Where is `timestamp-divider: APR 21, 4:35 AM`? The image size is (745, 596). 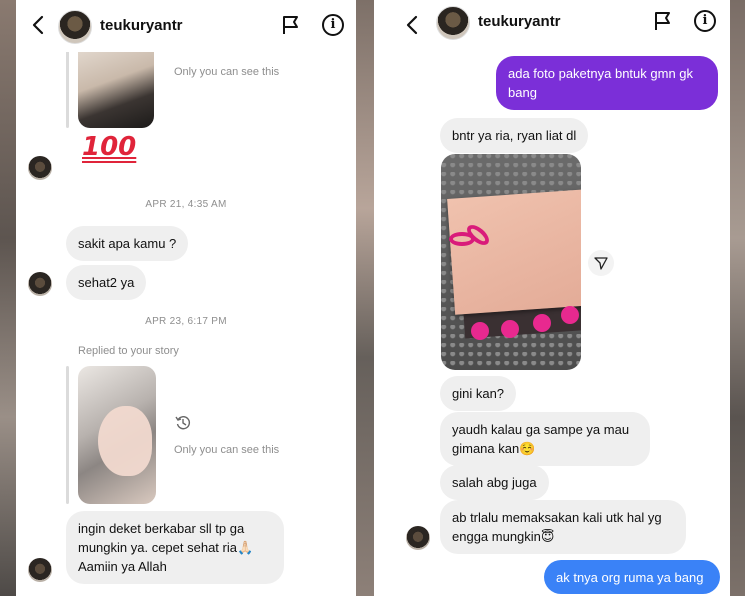
timestamp-divider: APR 21, 4:35 AM is located at coordinates (186, 204).